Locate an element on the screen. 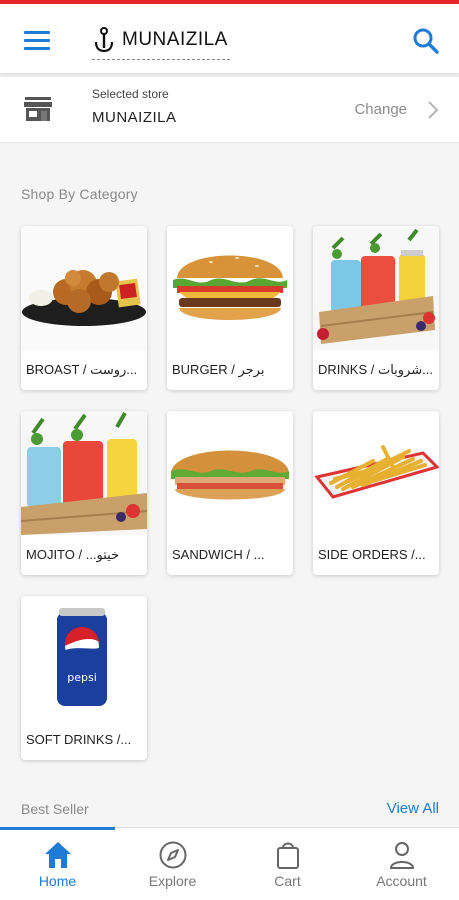  search-button is located at coordinates (426, 41).